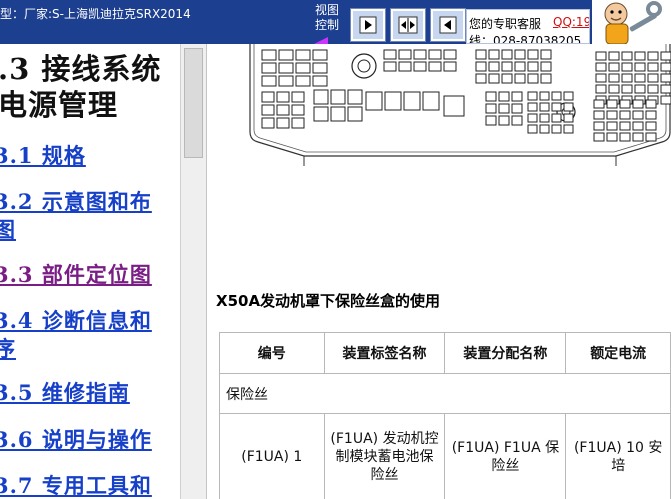  What do you see at coordinates (8, 348) in the screenshot?
I see `nav-link-diagnostic-info-cont: 序` at bounding box center [8, 348].